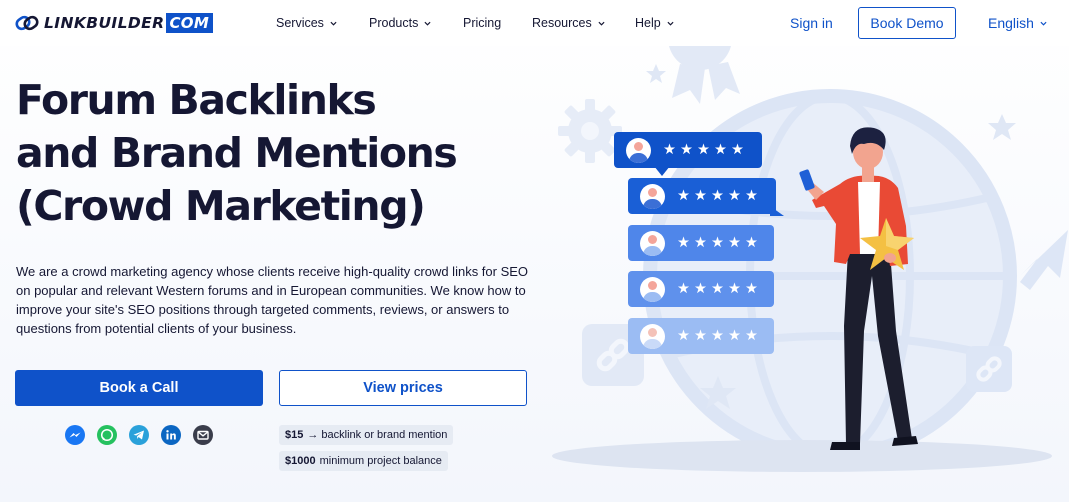 The width and height of the screenshot is (1069, 502). Describe the element at coordinates (858, 288) in the screenshot. I see `person-illustration` at that location.